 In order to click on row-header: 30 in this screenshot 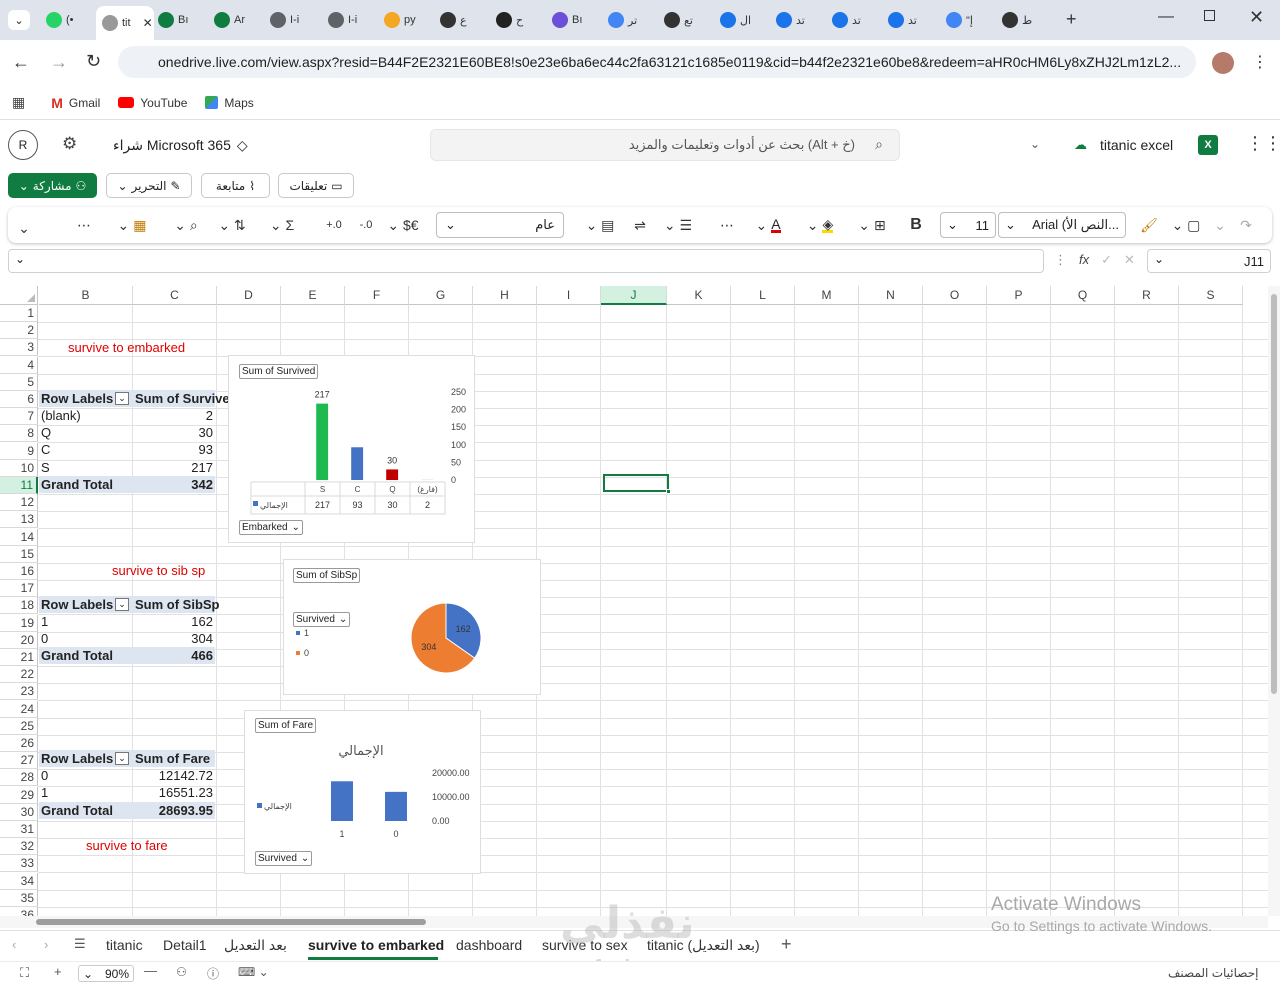, I will do `click(19, 812)`.